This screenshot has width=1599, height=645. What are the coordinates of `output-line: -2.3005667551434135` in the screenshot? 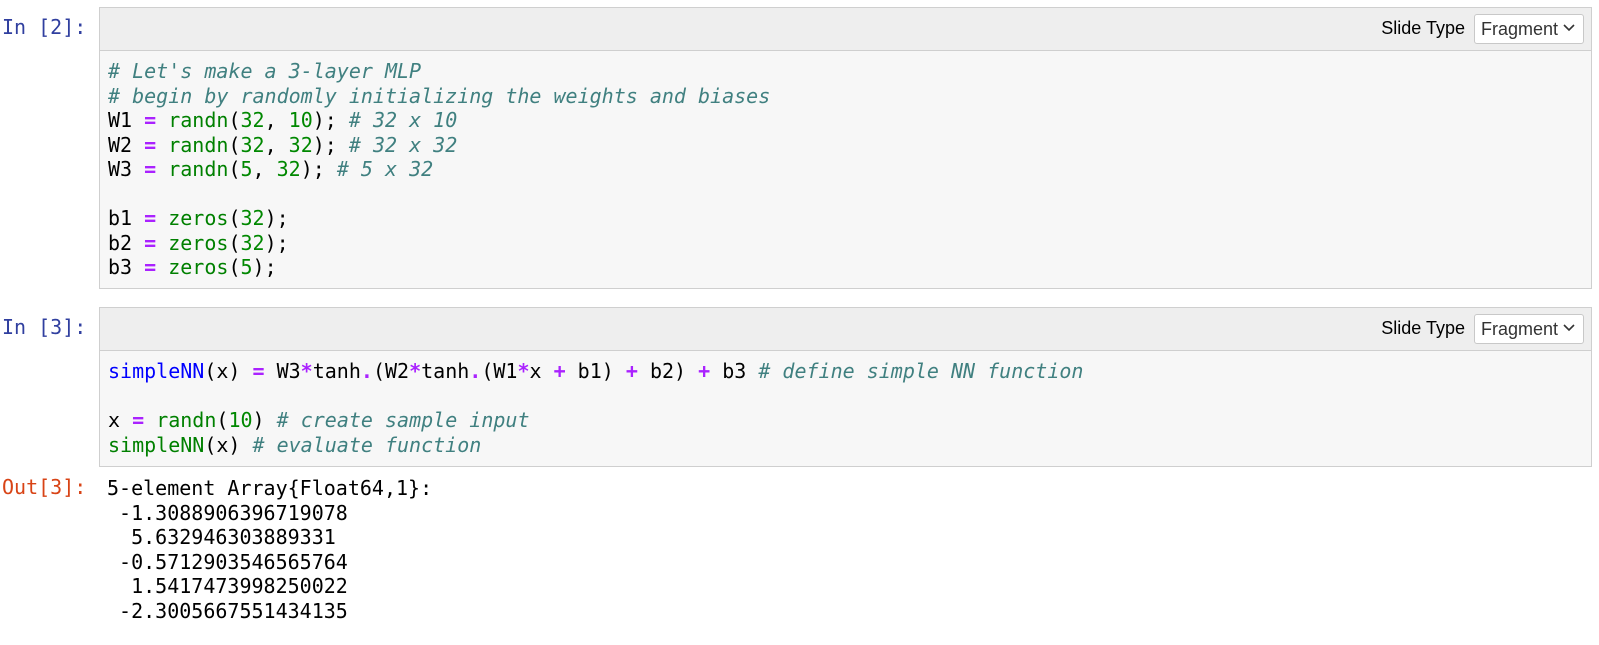 It's located at (227, 610).